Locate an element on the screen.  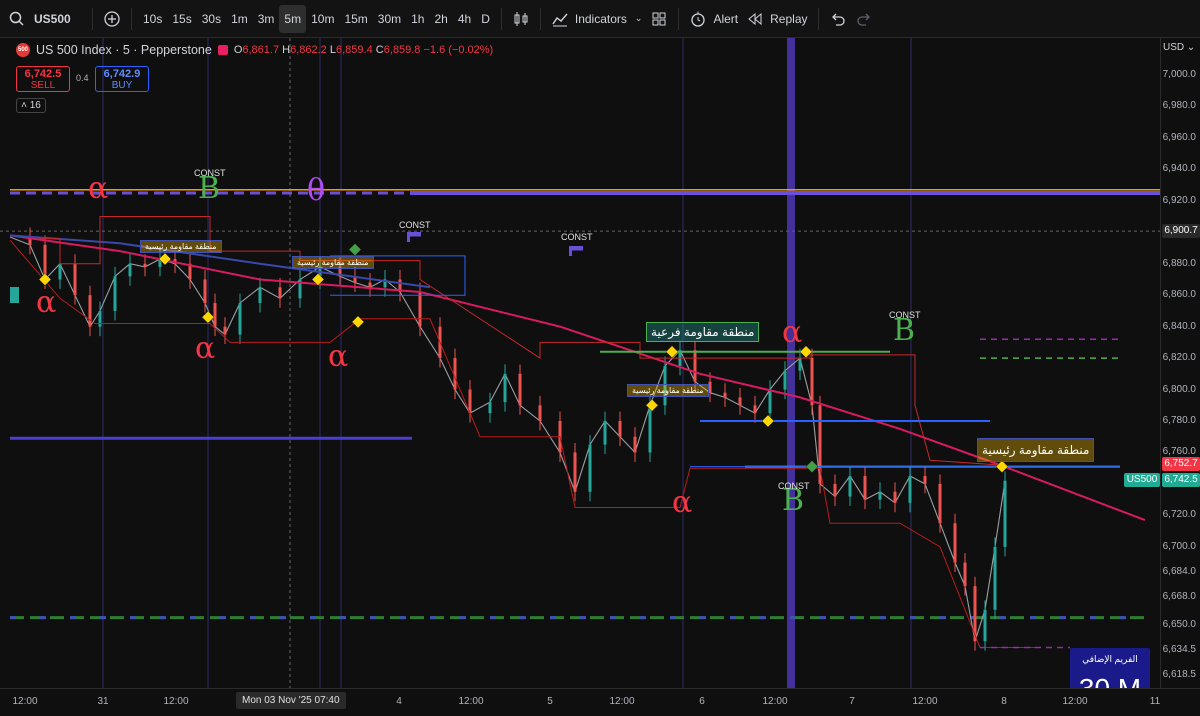
time-tick-label: 4 is located at coordinates (399, 701).